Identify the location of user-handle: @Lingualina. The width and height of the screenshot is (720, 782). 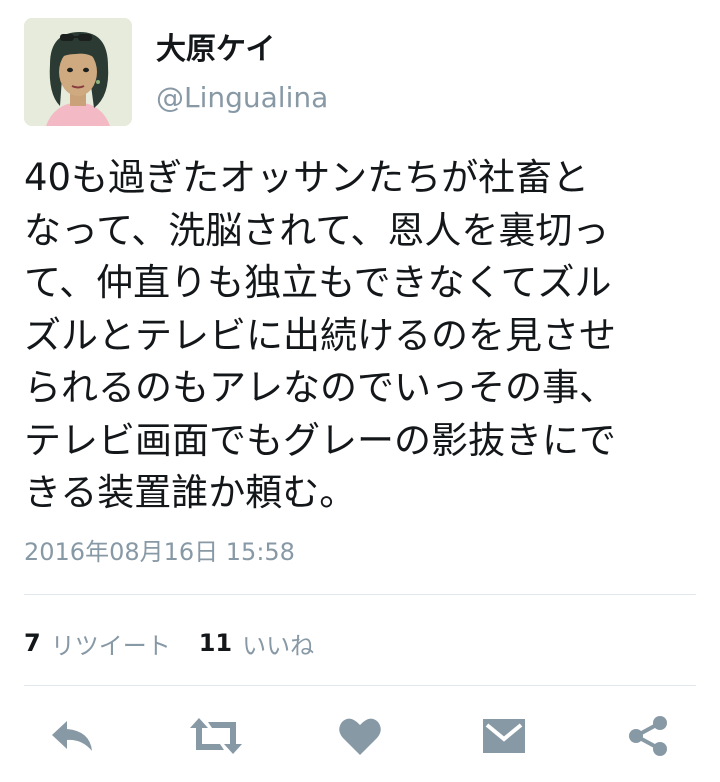
(242, 98).